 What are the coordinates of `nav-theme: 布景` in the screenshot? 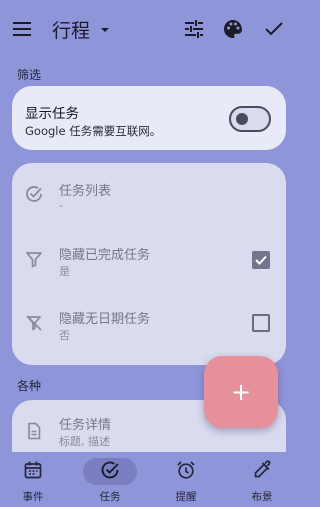 It's located at (262, 479).